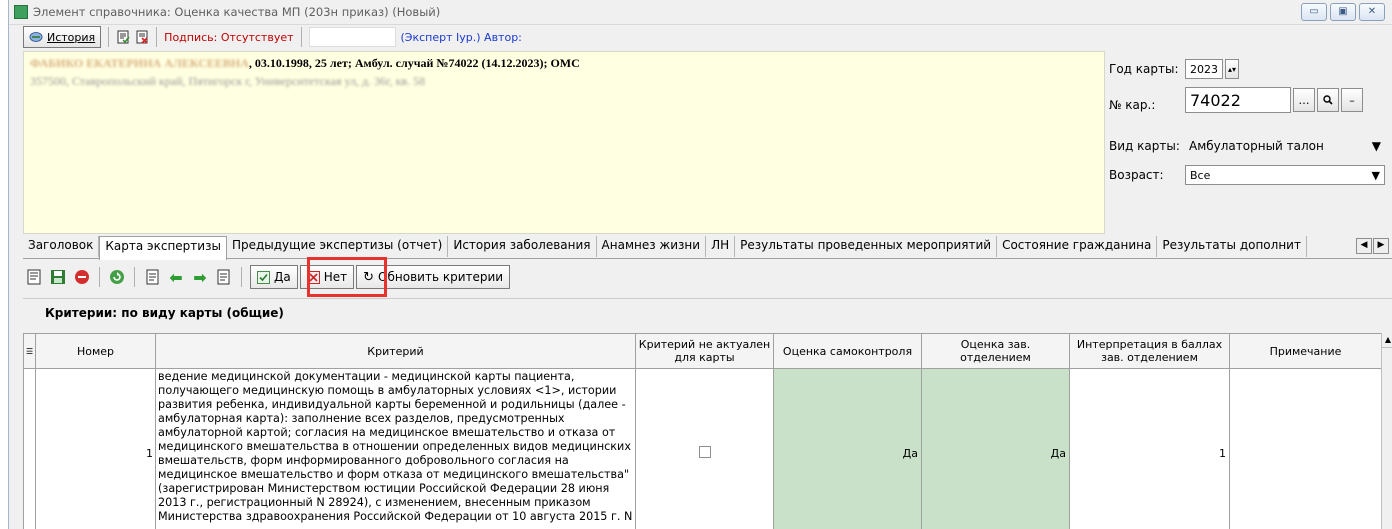 The image size is (1392, 529). I want to click on cell-head-score: Да, so click(995, 448).